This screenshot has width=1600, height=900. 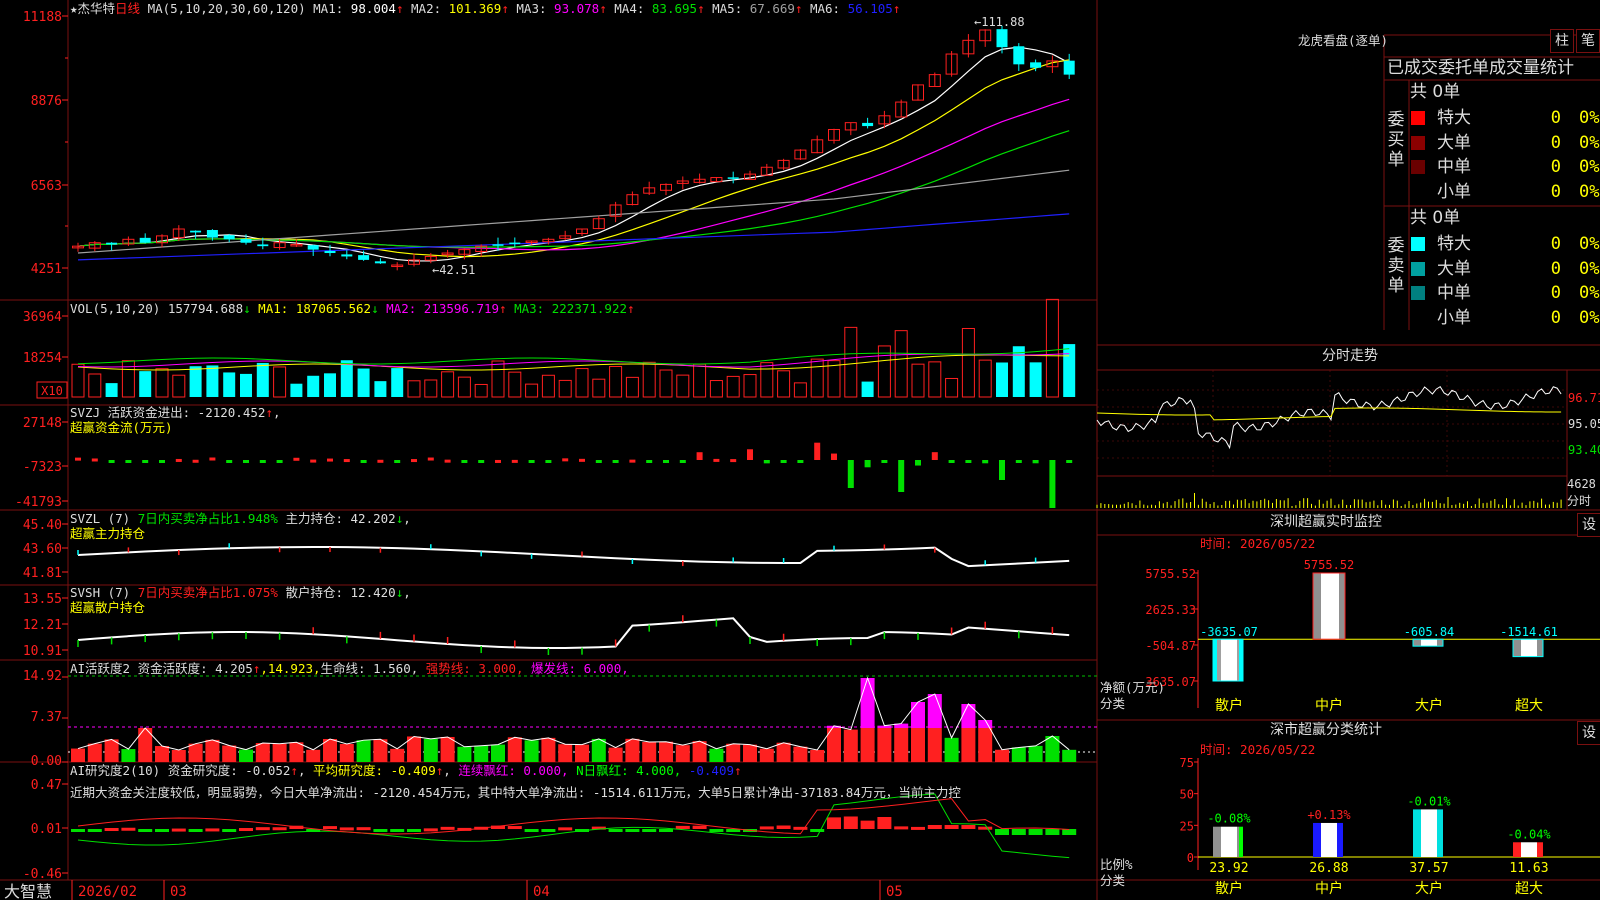 What do you see at coordinates (1429, 705) in the screenshot?
I see `monitor-category-label: 大户` at bounding box center [1429, 705].